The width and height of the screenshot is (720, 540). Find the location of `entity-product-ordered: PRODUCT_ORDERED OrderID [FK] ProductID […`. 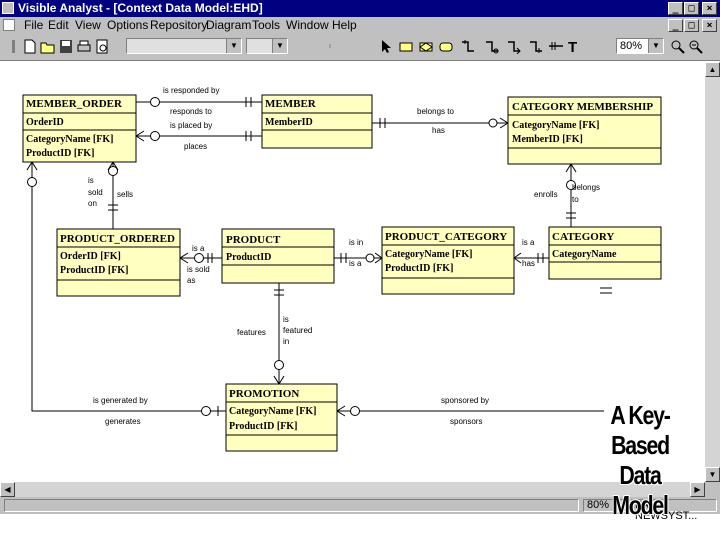

entity-product-ordered: PRODUCT_ORDERED OrderID [FK] ProductID [… is located at coordinates (118, 262).